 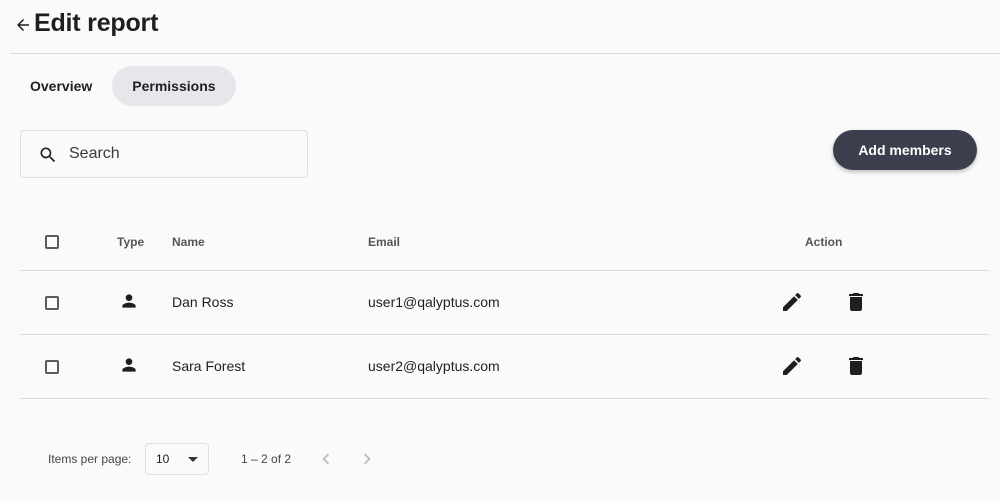 What do you see at coordinates (163, 459) in the screenshot?
I see `page-size-value: 10` at bounding box center [163, 459].